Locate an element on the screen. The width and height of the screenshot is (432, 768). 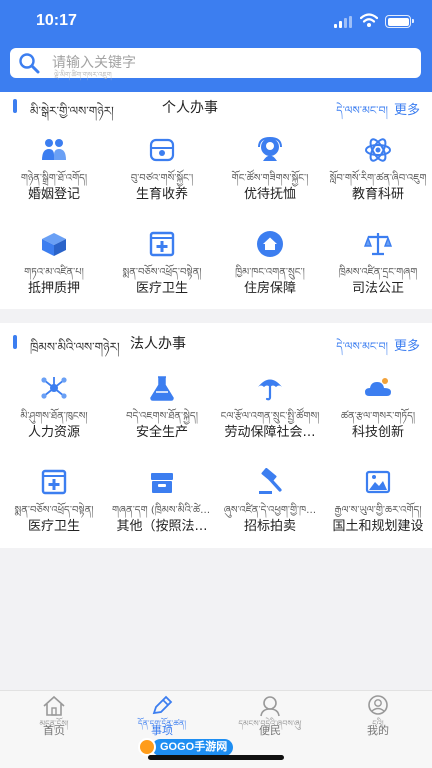
battery-icon is located at coordinates (399, 21).